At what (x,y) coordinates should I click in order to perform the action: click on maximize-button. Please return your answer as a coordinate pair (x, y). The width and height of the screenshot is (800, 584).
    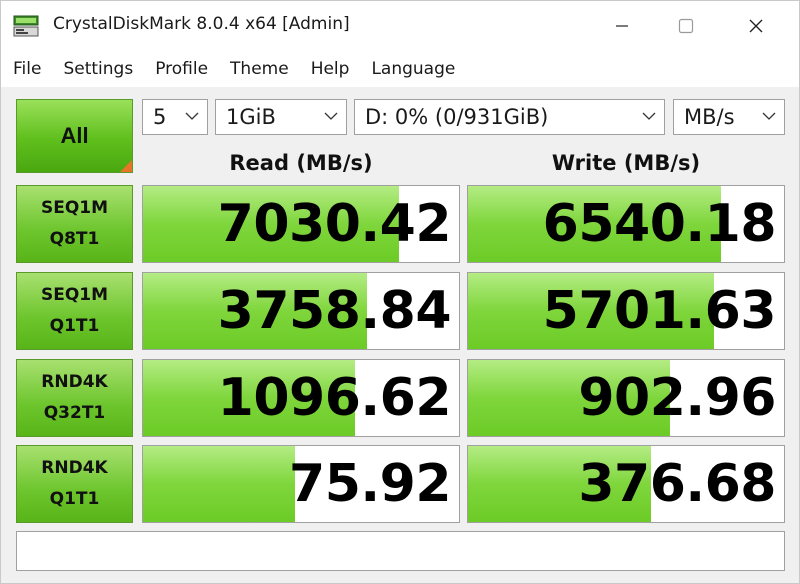
    Looking at the image, I should click on (686, 26).